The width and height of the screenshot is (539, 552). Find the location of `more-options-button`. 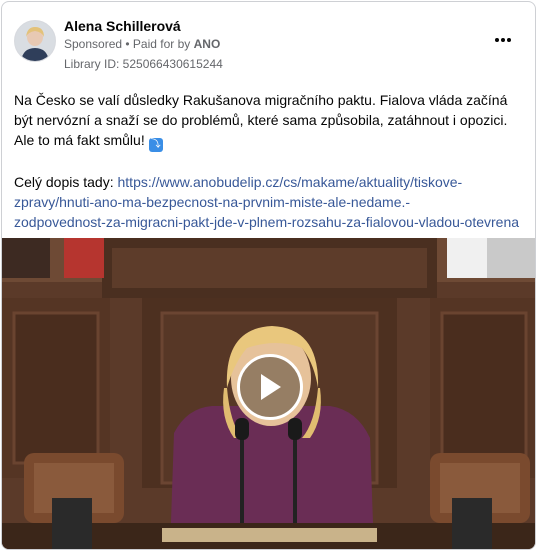

more-options-button is located at coordinates (503, 40).